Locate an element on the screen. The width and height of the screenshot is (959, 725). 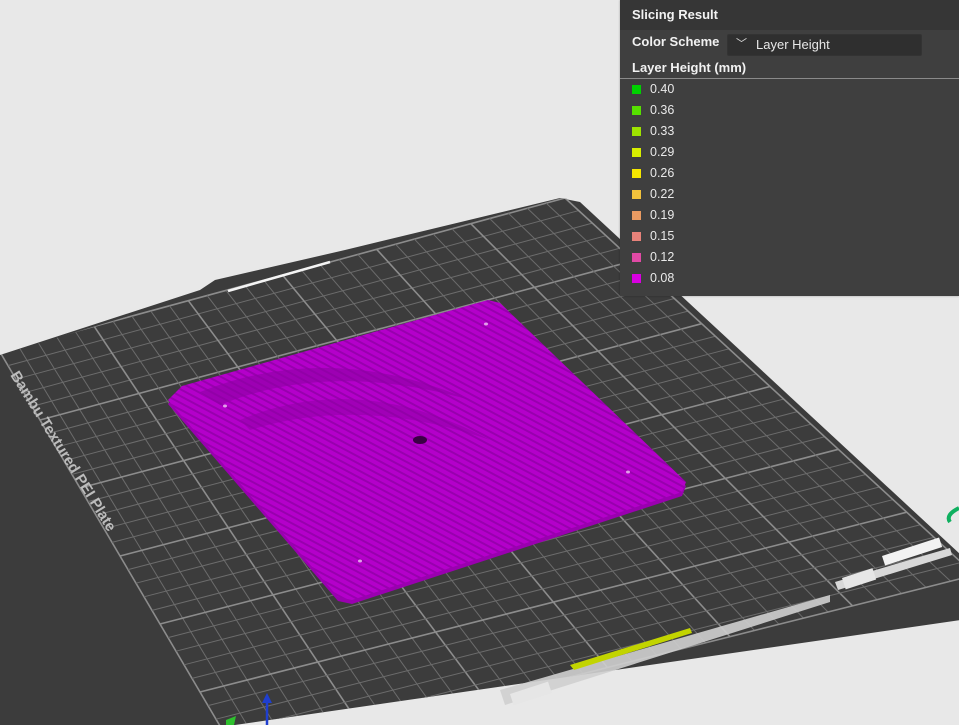
color-scheme-row: Color Scheme ﹀ Layer Height is located at coordinates (792, 45).